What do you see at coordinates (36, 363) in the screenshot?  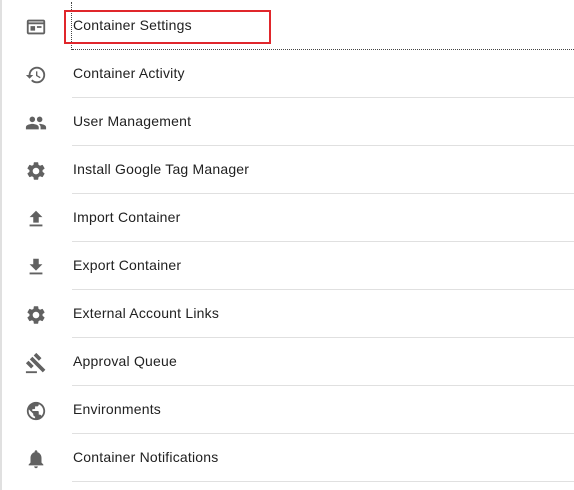 I see `gavel-icon` at bounding box center [36, 363].